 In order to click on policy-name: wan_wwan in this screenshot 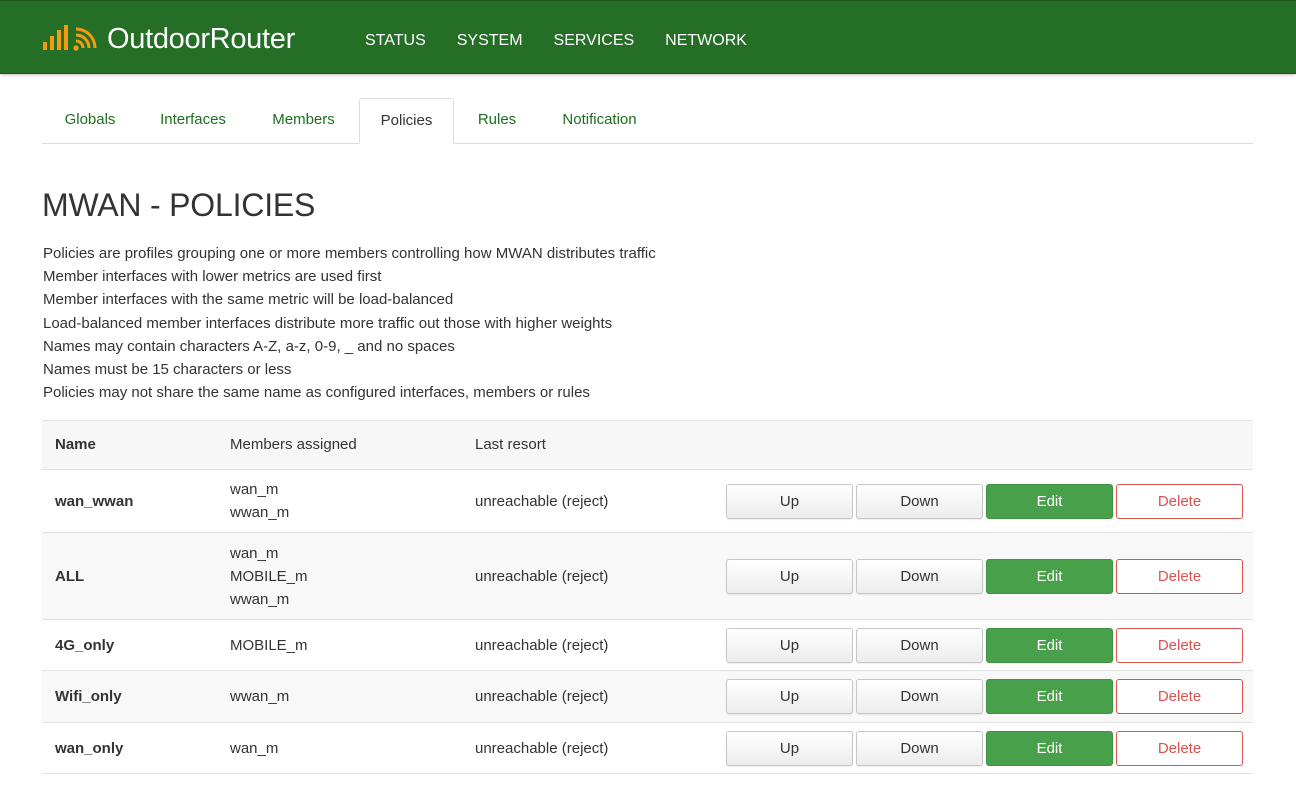, I will do `click(94, 501)`.